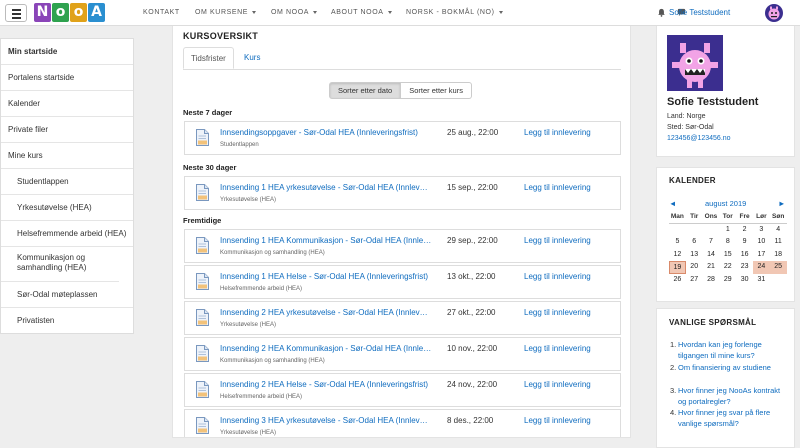 The height and width of the screenshot is (448, 800). Describe the element at coordinates (672, 203) in the screenshot. I see `calendar-prev-button: ◄` at that location.